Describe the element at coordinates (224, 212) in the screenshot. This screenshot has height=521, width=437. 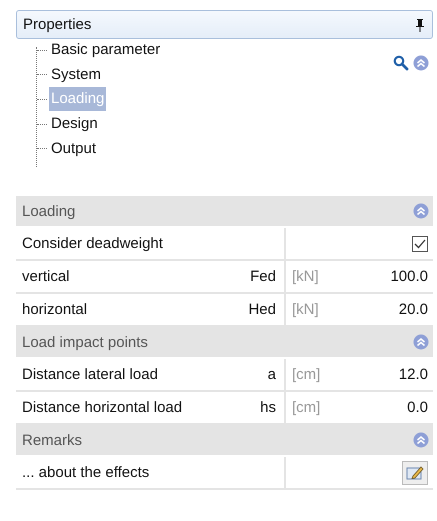
I see `section-header: Loading` at that location.